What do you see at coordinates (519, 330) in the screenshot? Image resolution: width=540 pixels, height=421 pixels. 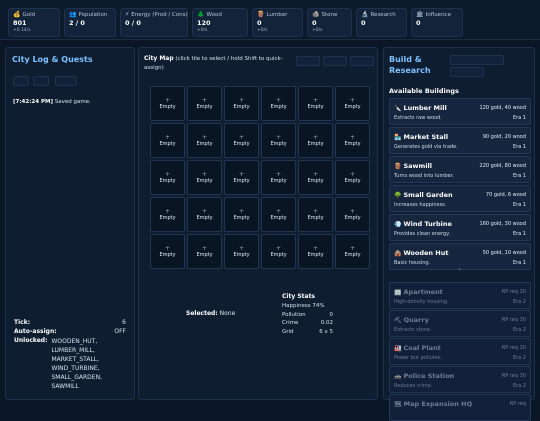 I see `building-era: Era 2` at bounding box center [519, 330].